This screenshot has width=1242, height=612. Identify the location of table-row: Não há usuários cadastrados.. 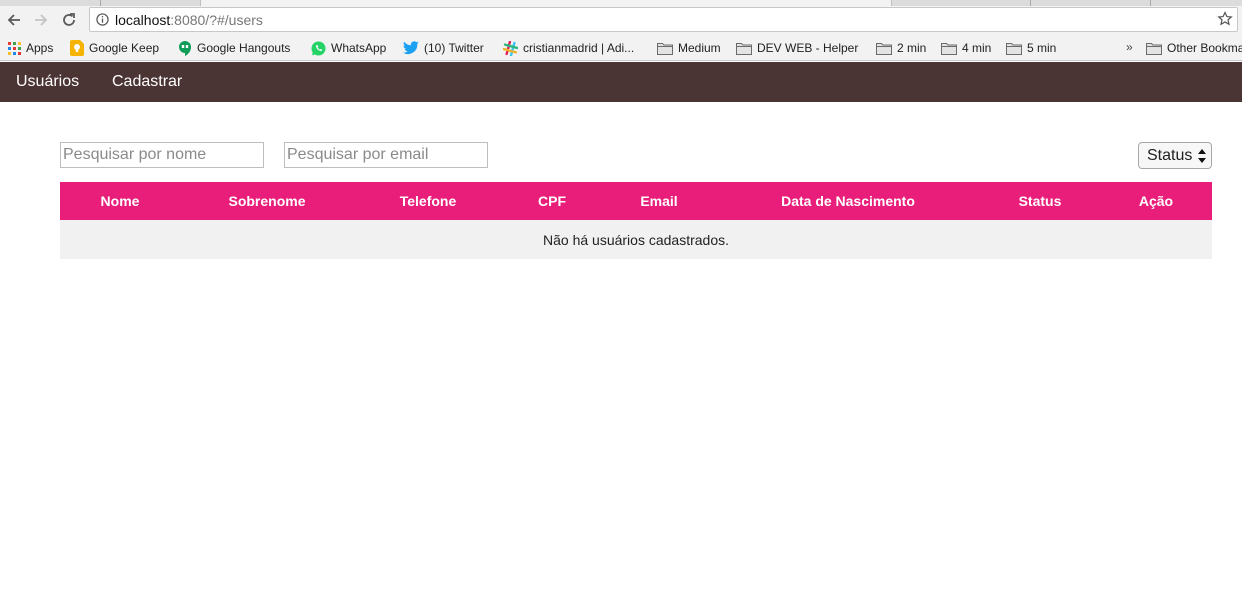
(636, 239).